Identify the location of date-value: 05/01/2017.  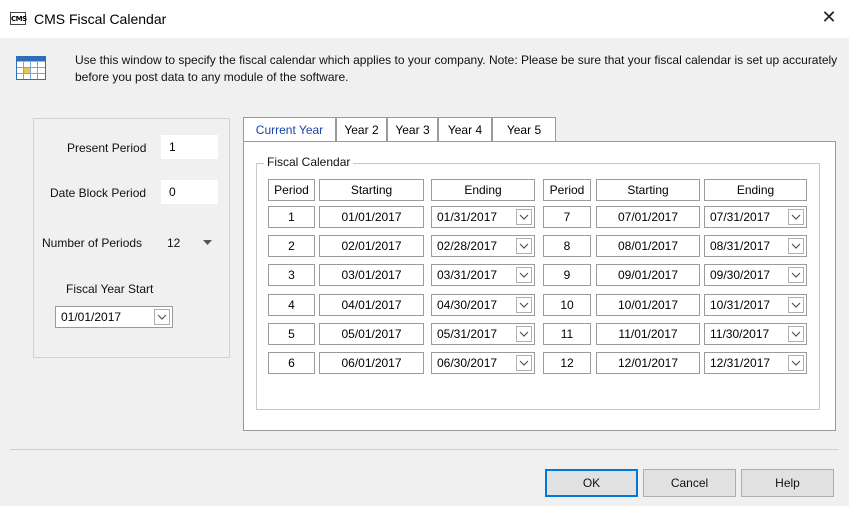
(371, 334).